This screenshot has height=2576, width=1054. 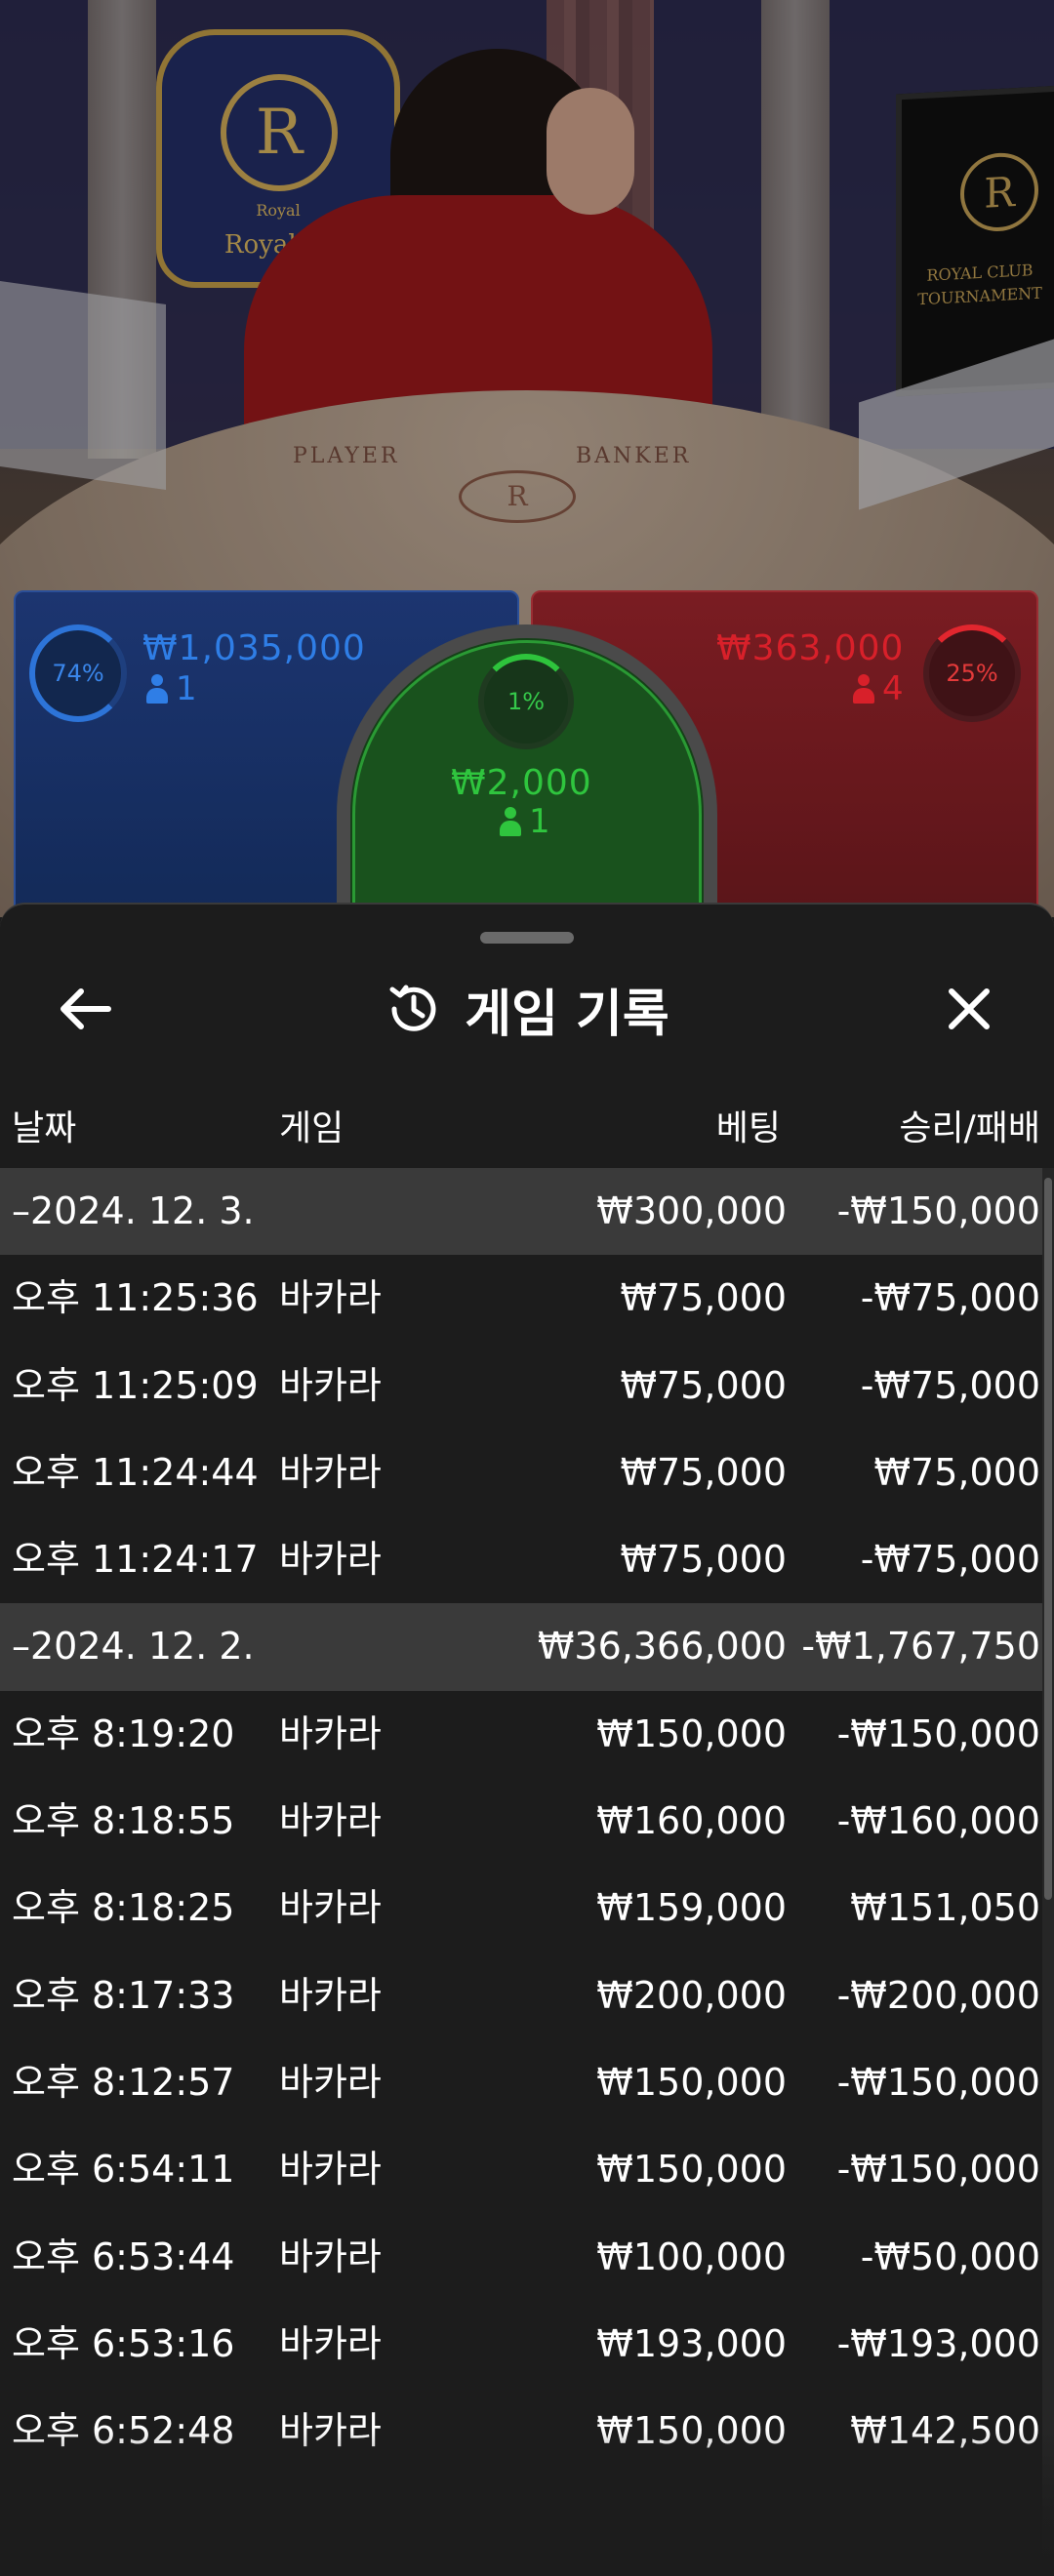 I want to click on column-result: 승리/패배, so click(x=969, y=1128).